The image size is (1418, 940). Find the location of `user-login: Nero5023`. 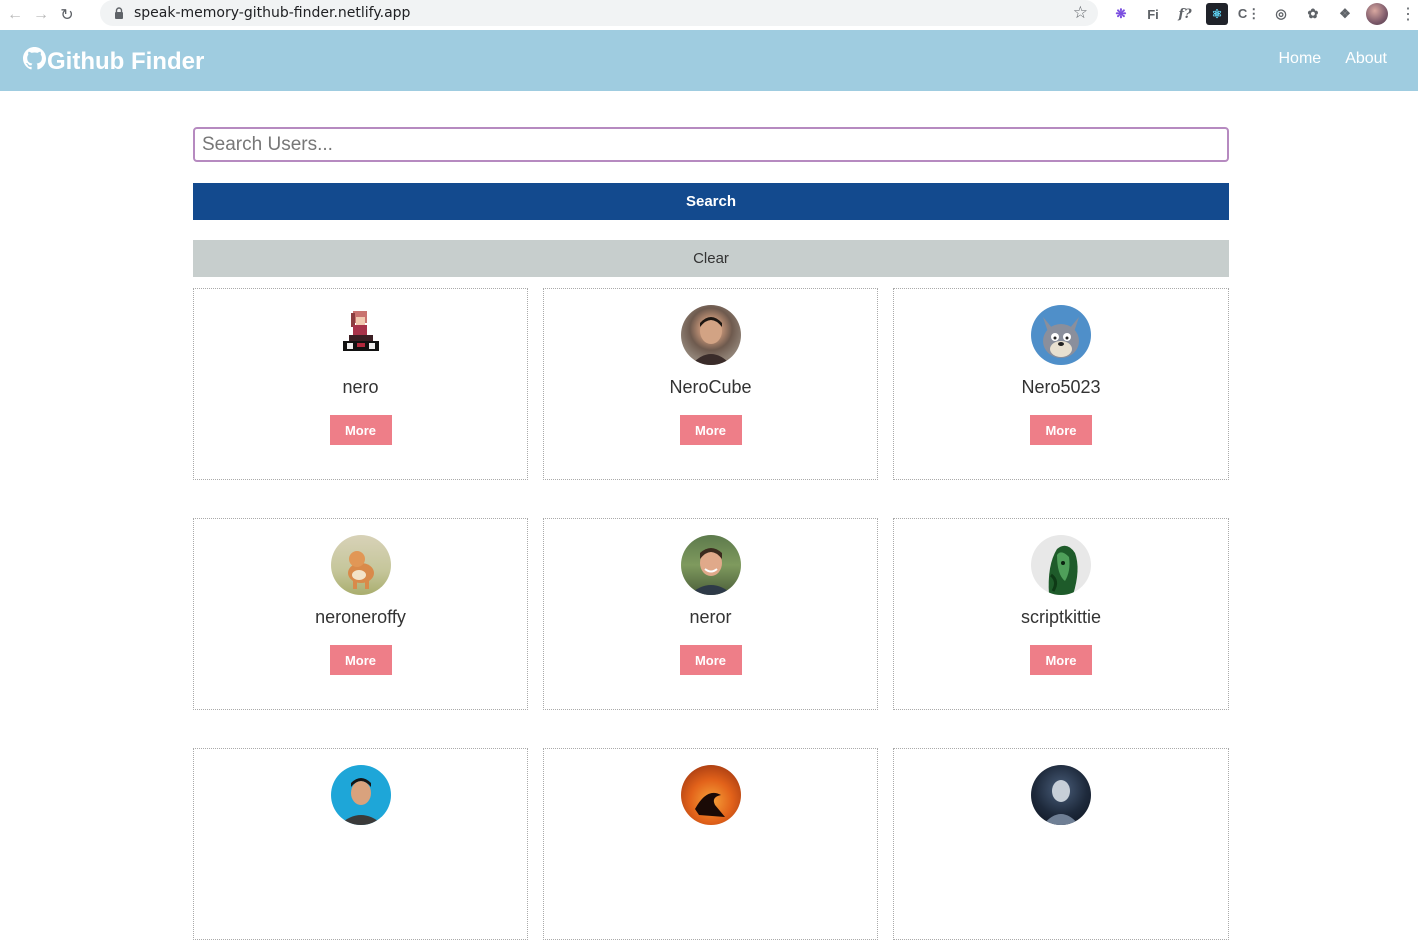

user-login: Nero5023 is located at coordinates (1061, 387).